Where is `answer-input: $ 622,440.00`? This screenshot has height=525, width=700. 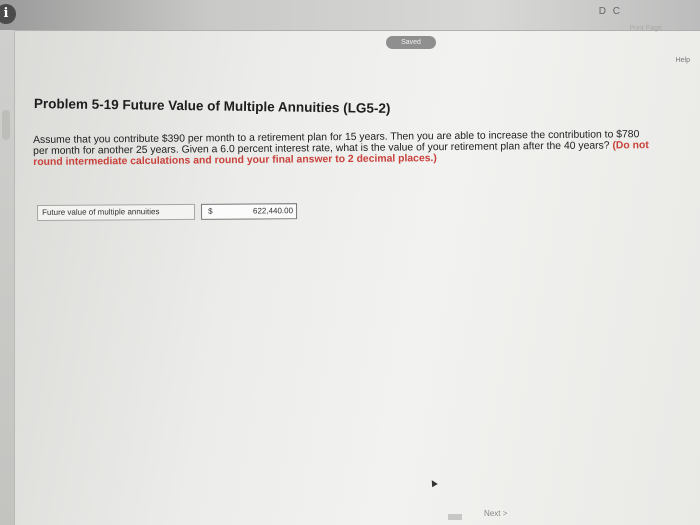 answer-input: $ 622,440.00 is located at coordinates (249, 211).